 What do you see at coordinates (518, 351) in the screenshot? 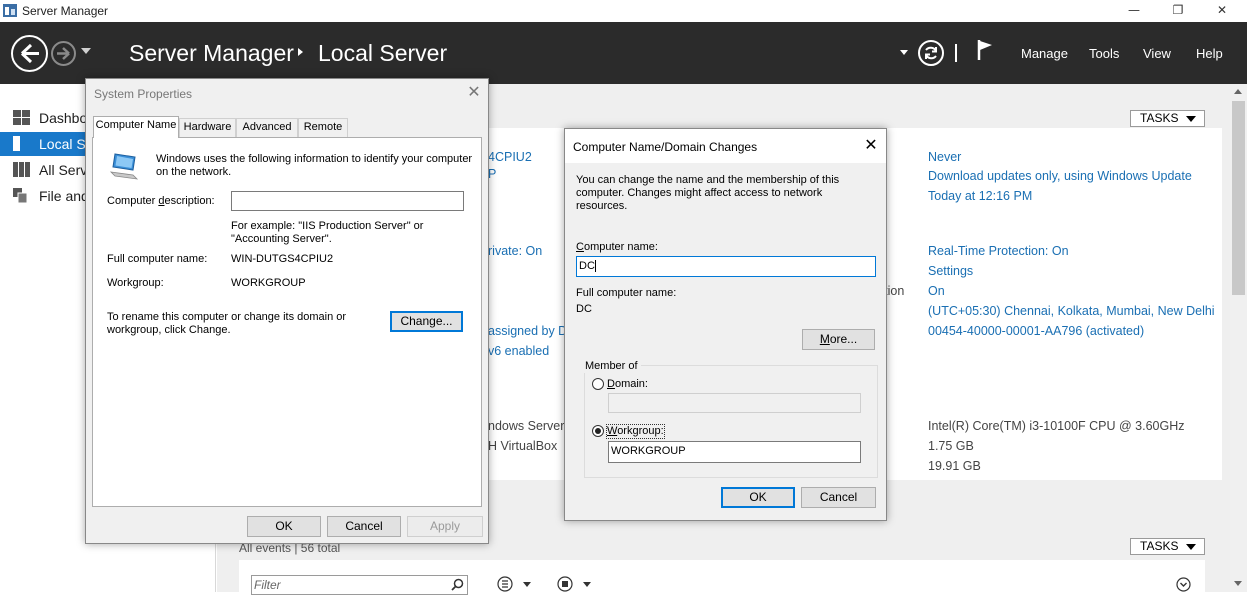
I see `property-ipv6-value: v6 enabled` at bounding box center [518, 351].